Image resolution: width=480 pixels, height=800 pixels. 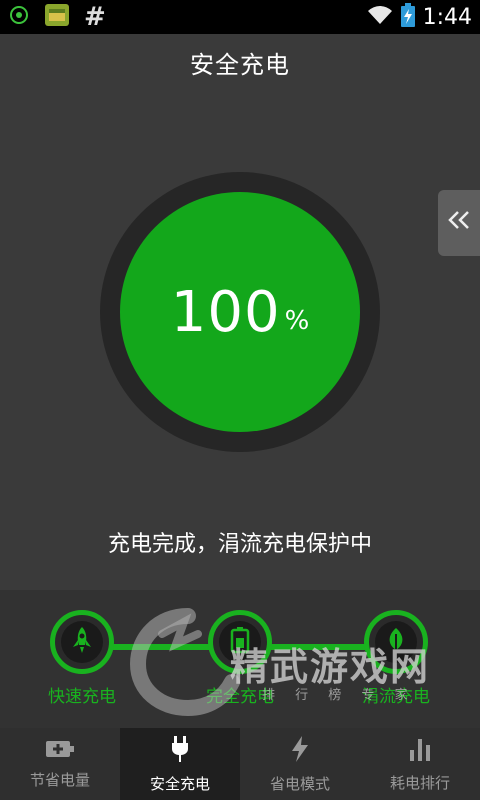 I want to click on hash-icon: #, so click(x=95, y=17).